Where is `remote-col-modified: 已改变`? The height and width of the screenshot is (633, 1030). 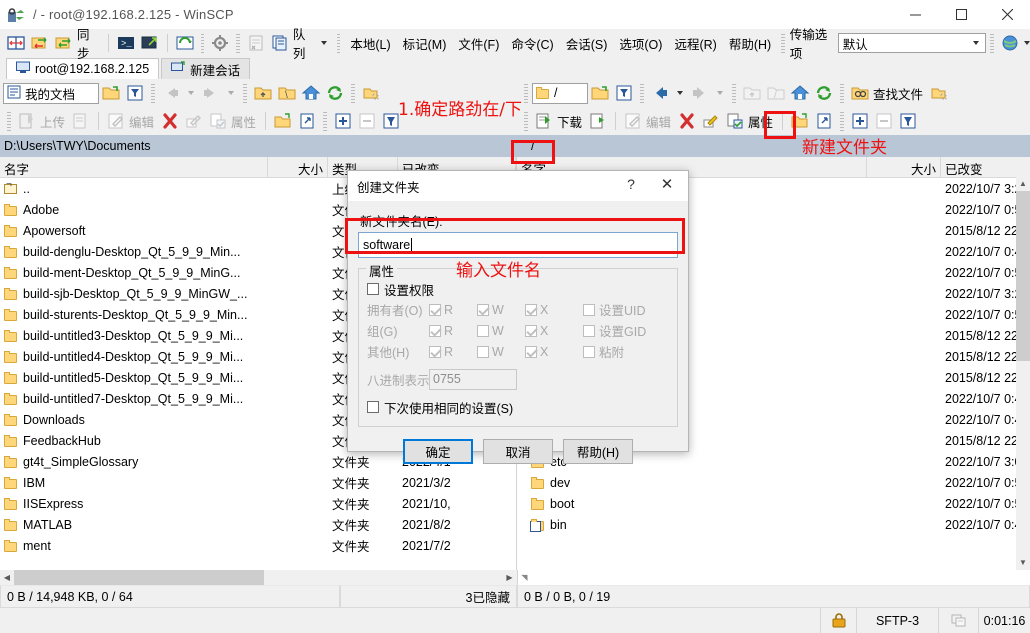 remote-col-modified: 已改变 is located at coordinates (978, 167).